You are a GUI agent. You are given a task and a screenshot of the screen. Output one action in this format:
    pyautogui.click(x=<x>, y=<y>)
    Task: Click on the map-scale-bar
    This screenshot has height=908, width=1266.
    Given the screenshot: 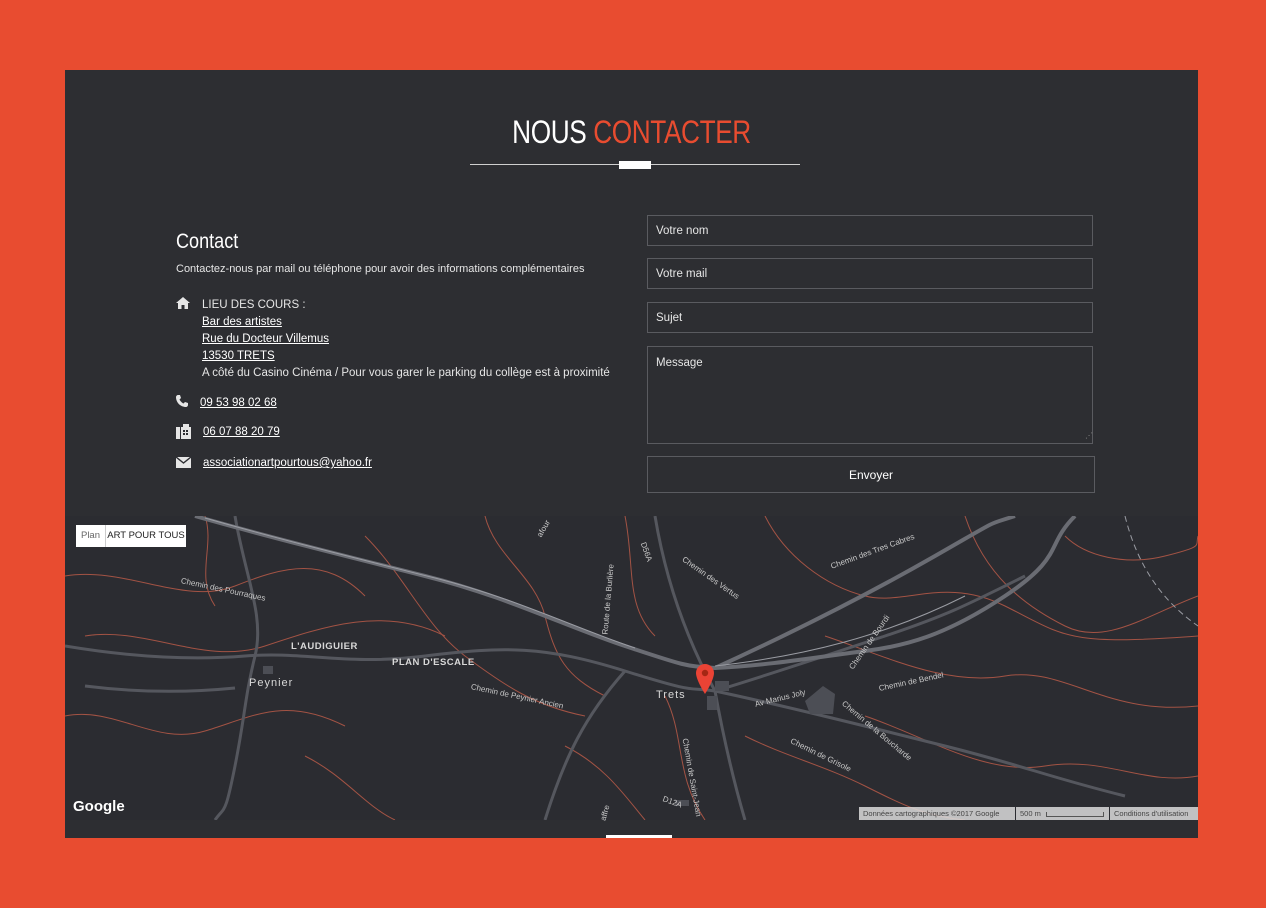 What is the action you would take?
    pyautogui.click(x=1074, y=814)
    